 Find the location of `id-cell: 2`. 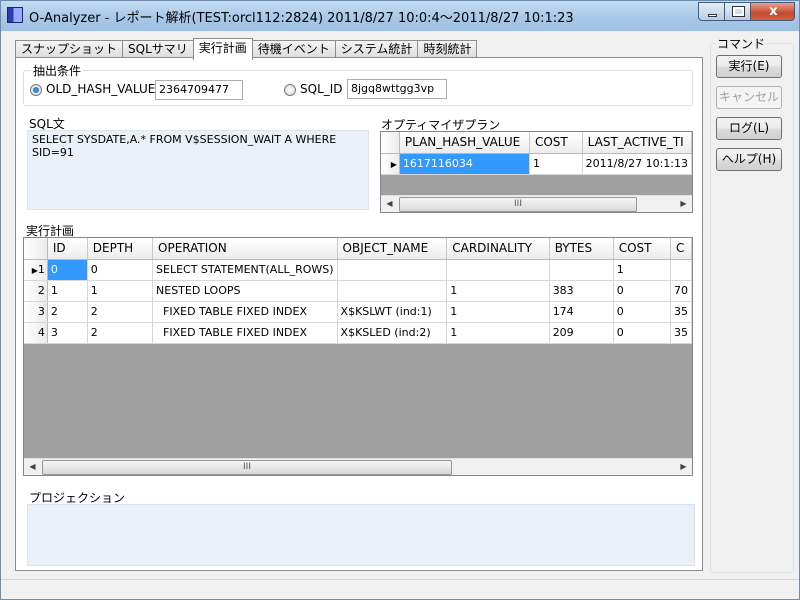

id-cell: 2 is located at coordinates (67, 312).